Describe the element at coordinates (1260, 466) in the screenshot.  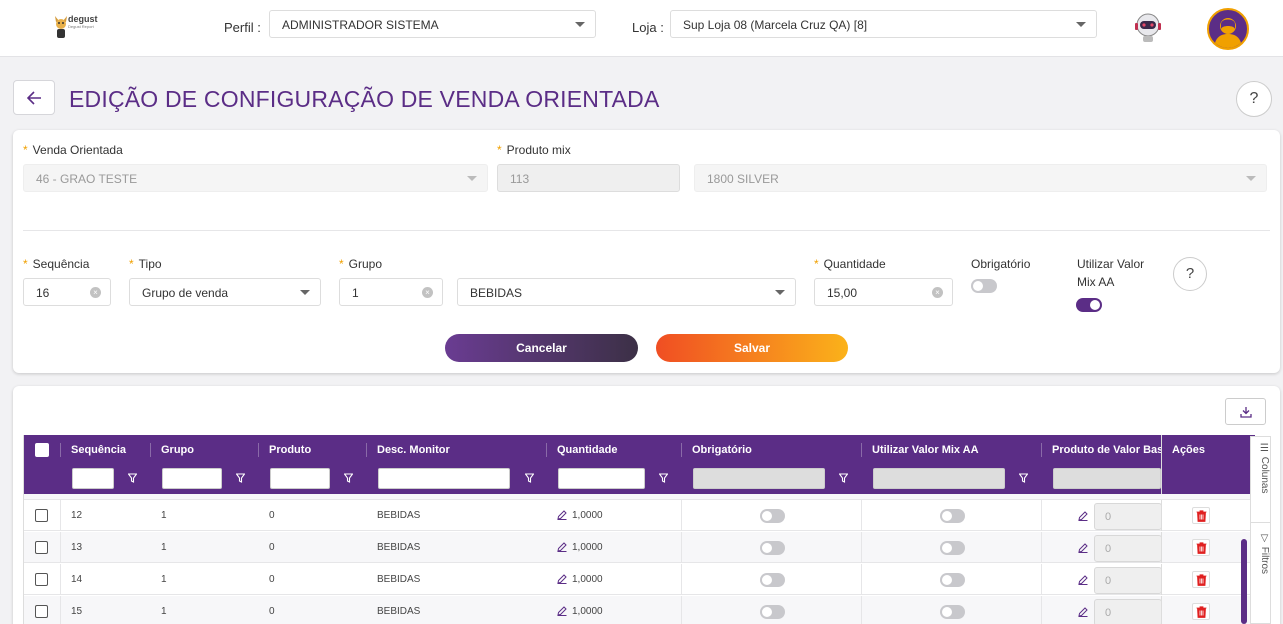
I see `columns-tab: ☰ Colunas` at that location.